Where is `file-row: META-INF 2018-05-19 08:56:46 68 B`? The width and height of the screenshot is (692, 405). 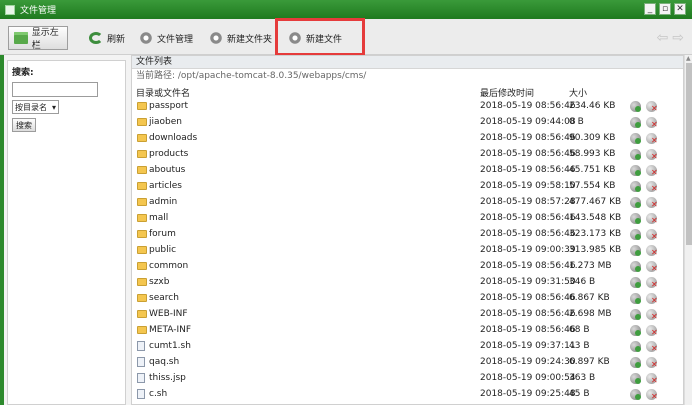 file-row: META-INF 2018-05-19 08:56:46 68 B is located at coordinates (407, 331).